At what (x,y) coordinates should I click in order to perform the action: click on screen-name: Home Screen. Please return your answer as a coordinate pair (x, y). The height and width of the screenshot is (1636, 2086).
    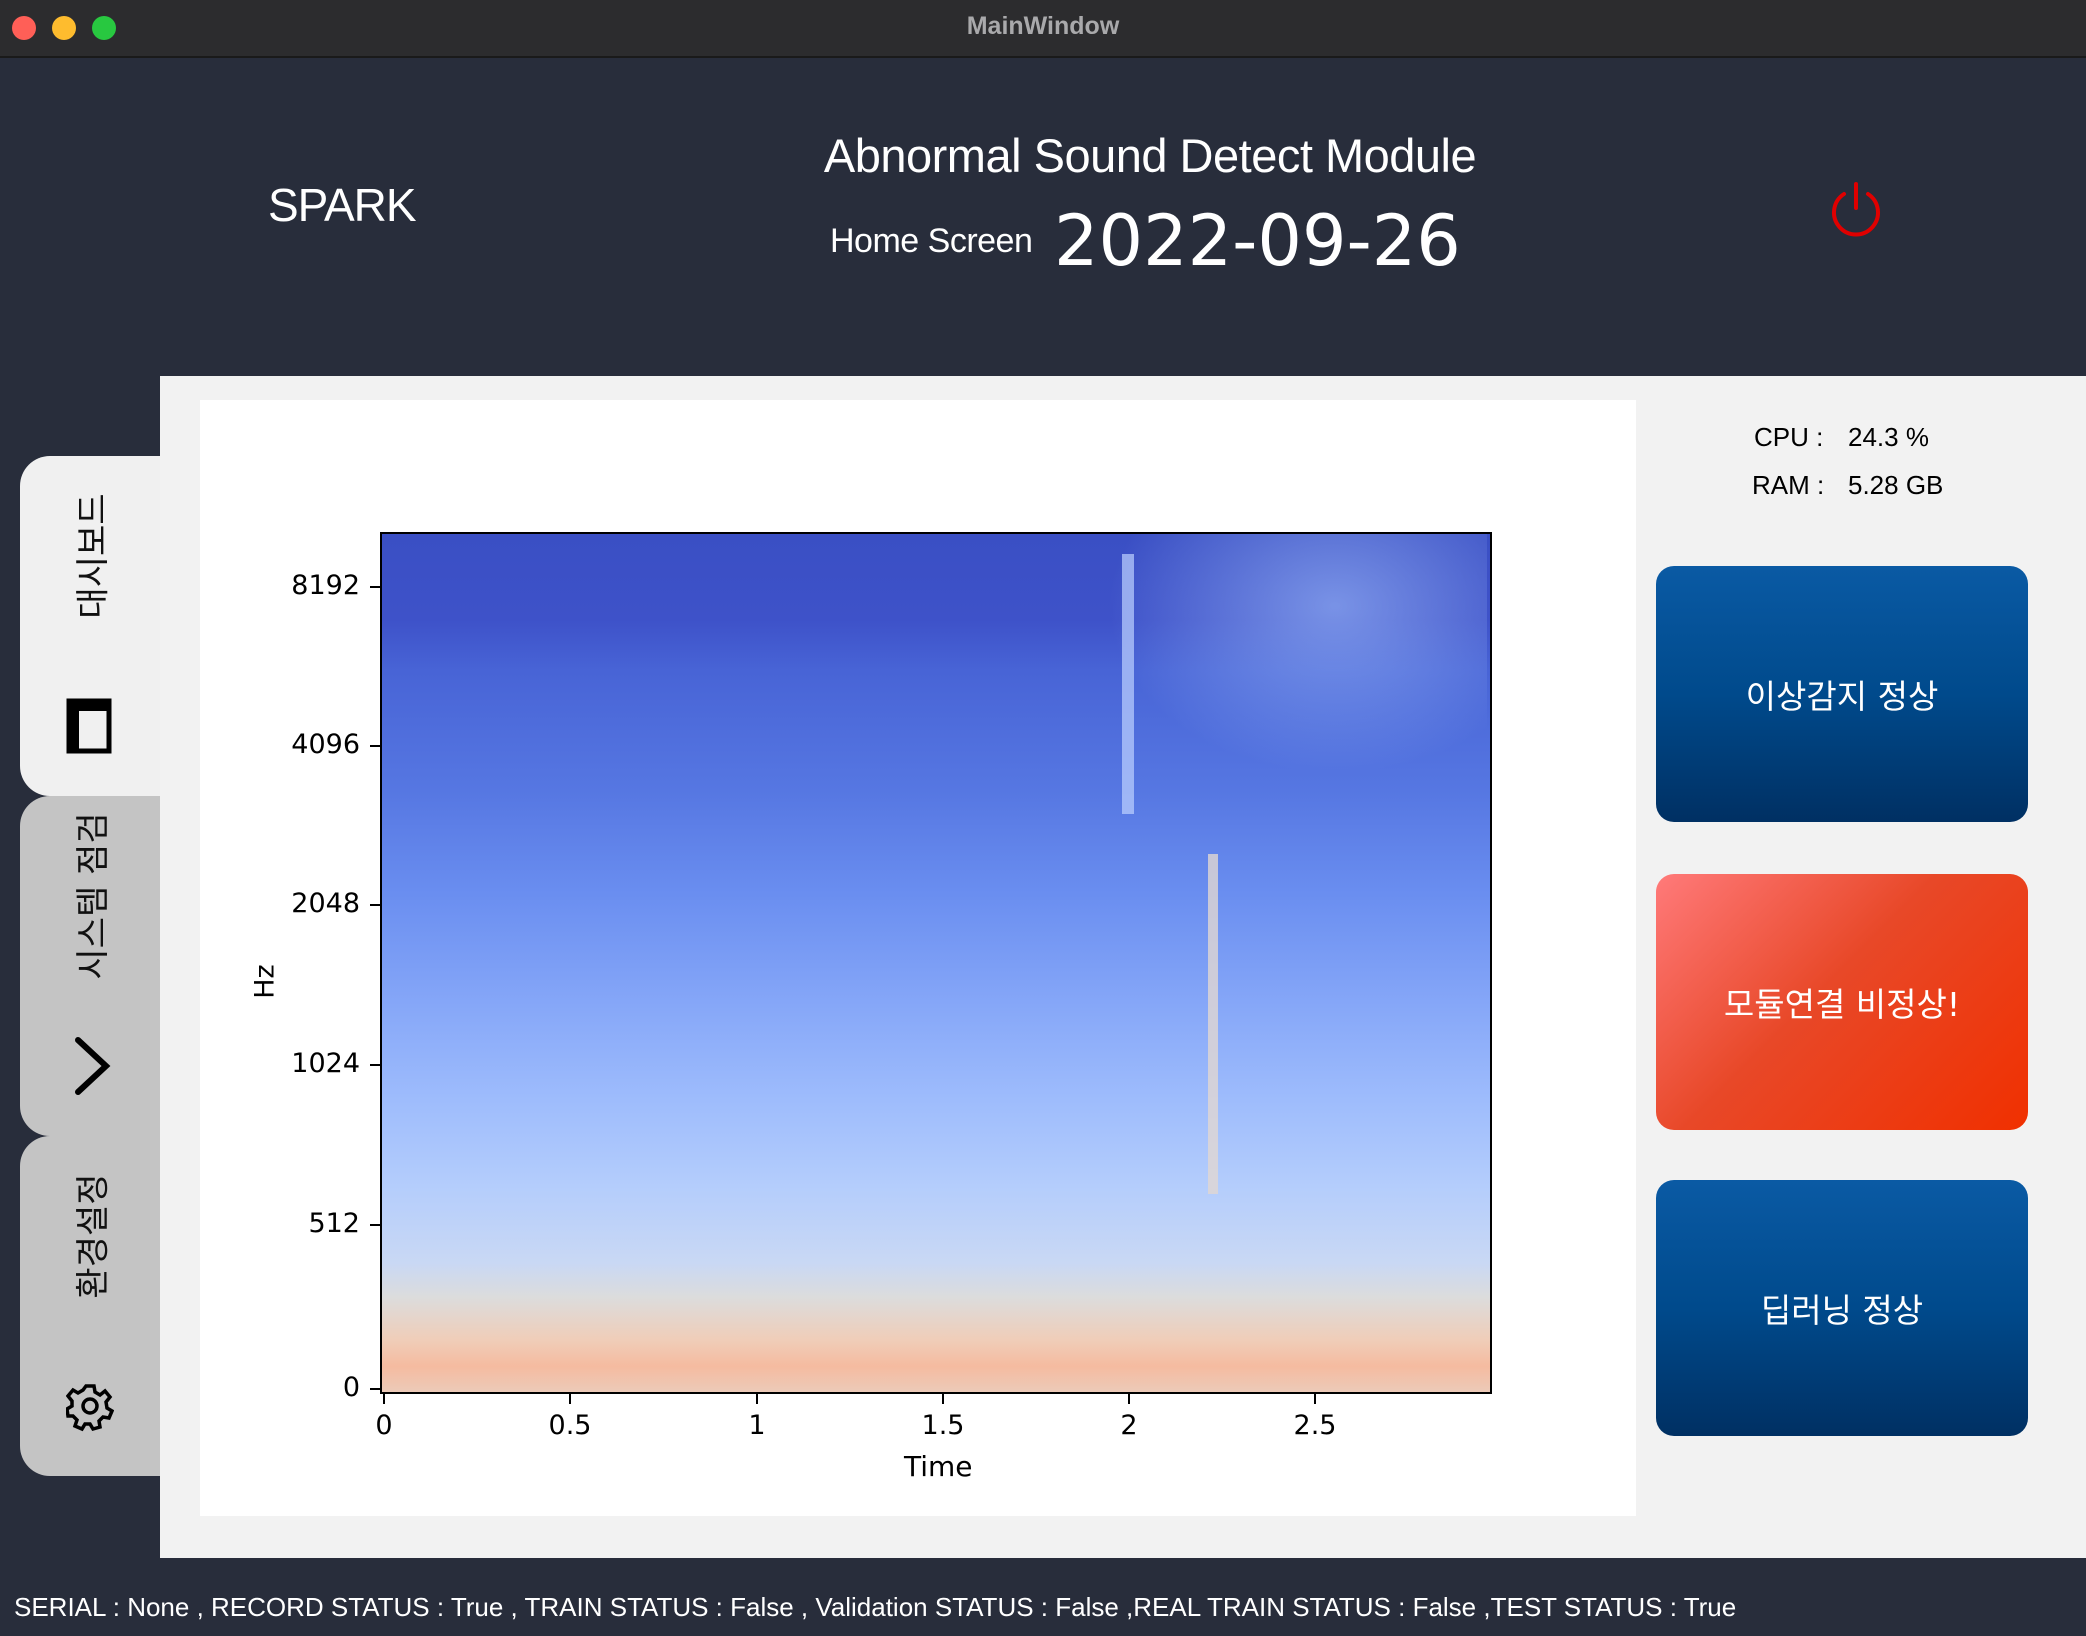
    Looking at the image, I should click on (931, 241).